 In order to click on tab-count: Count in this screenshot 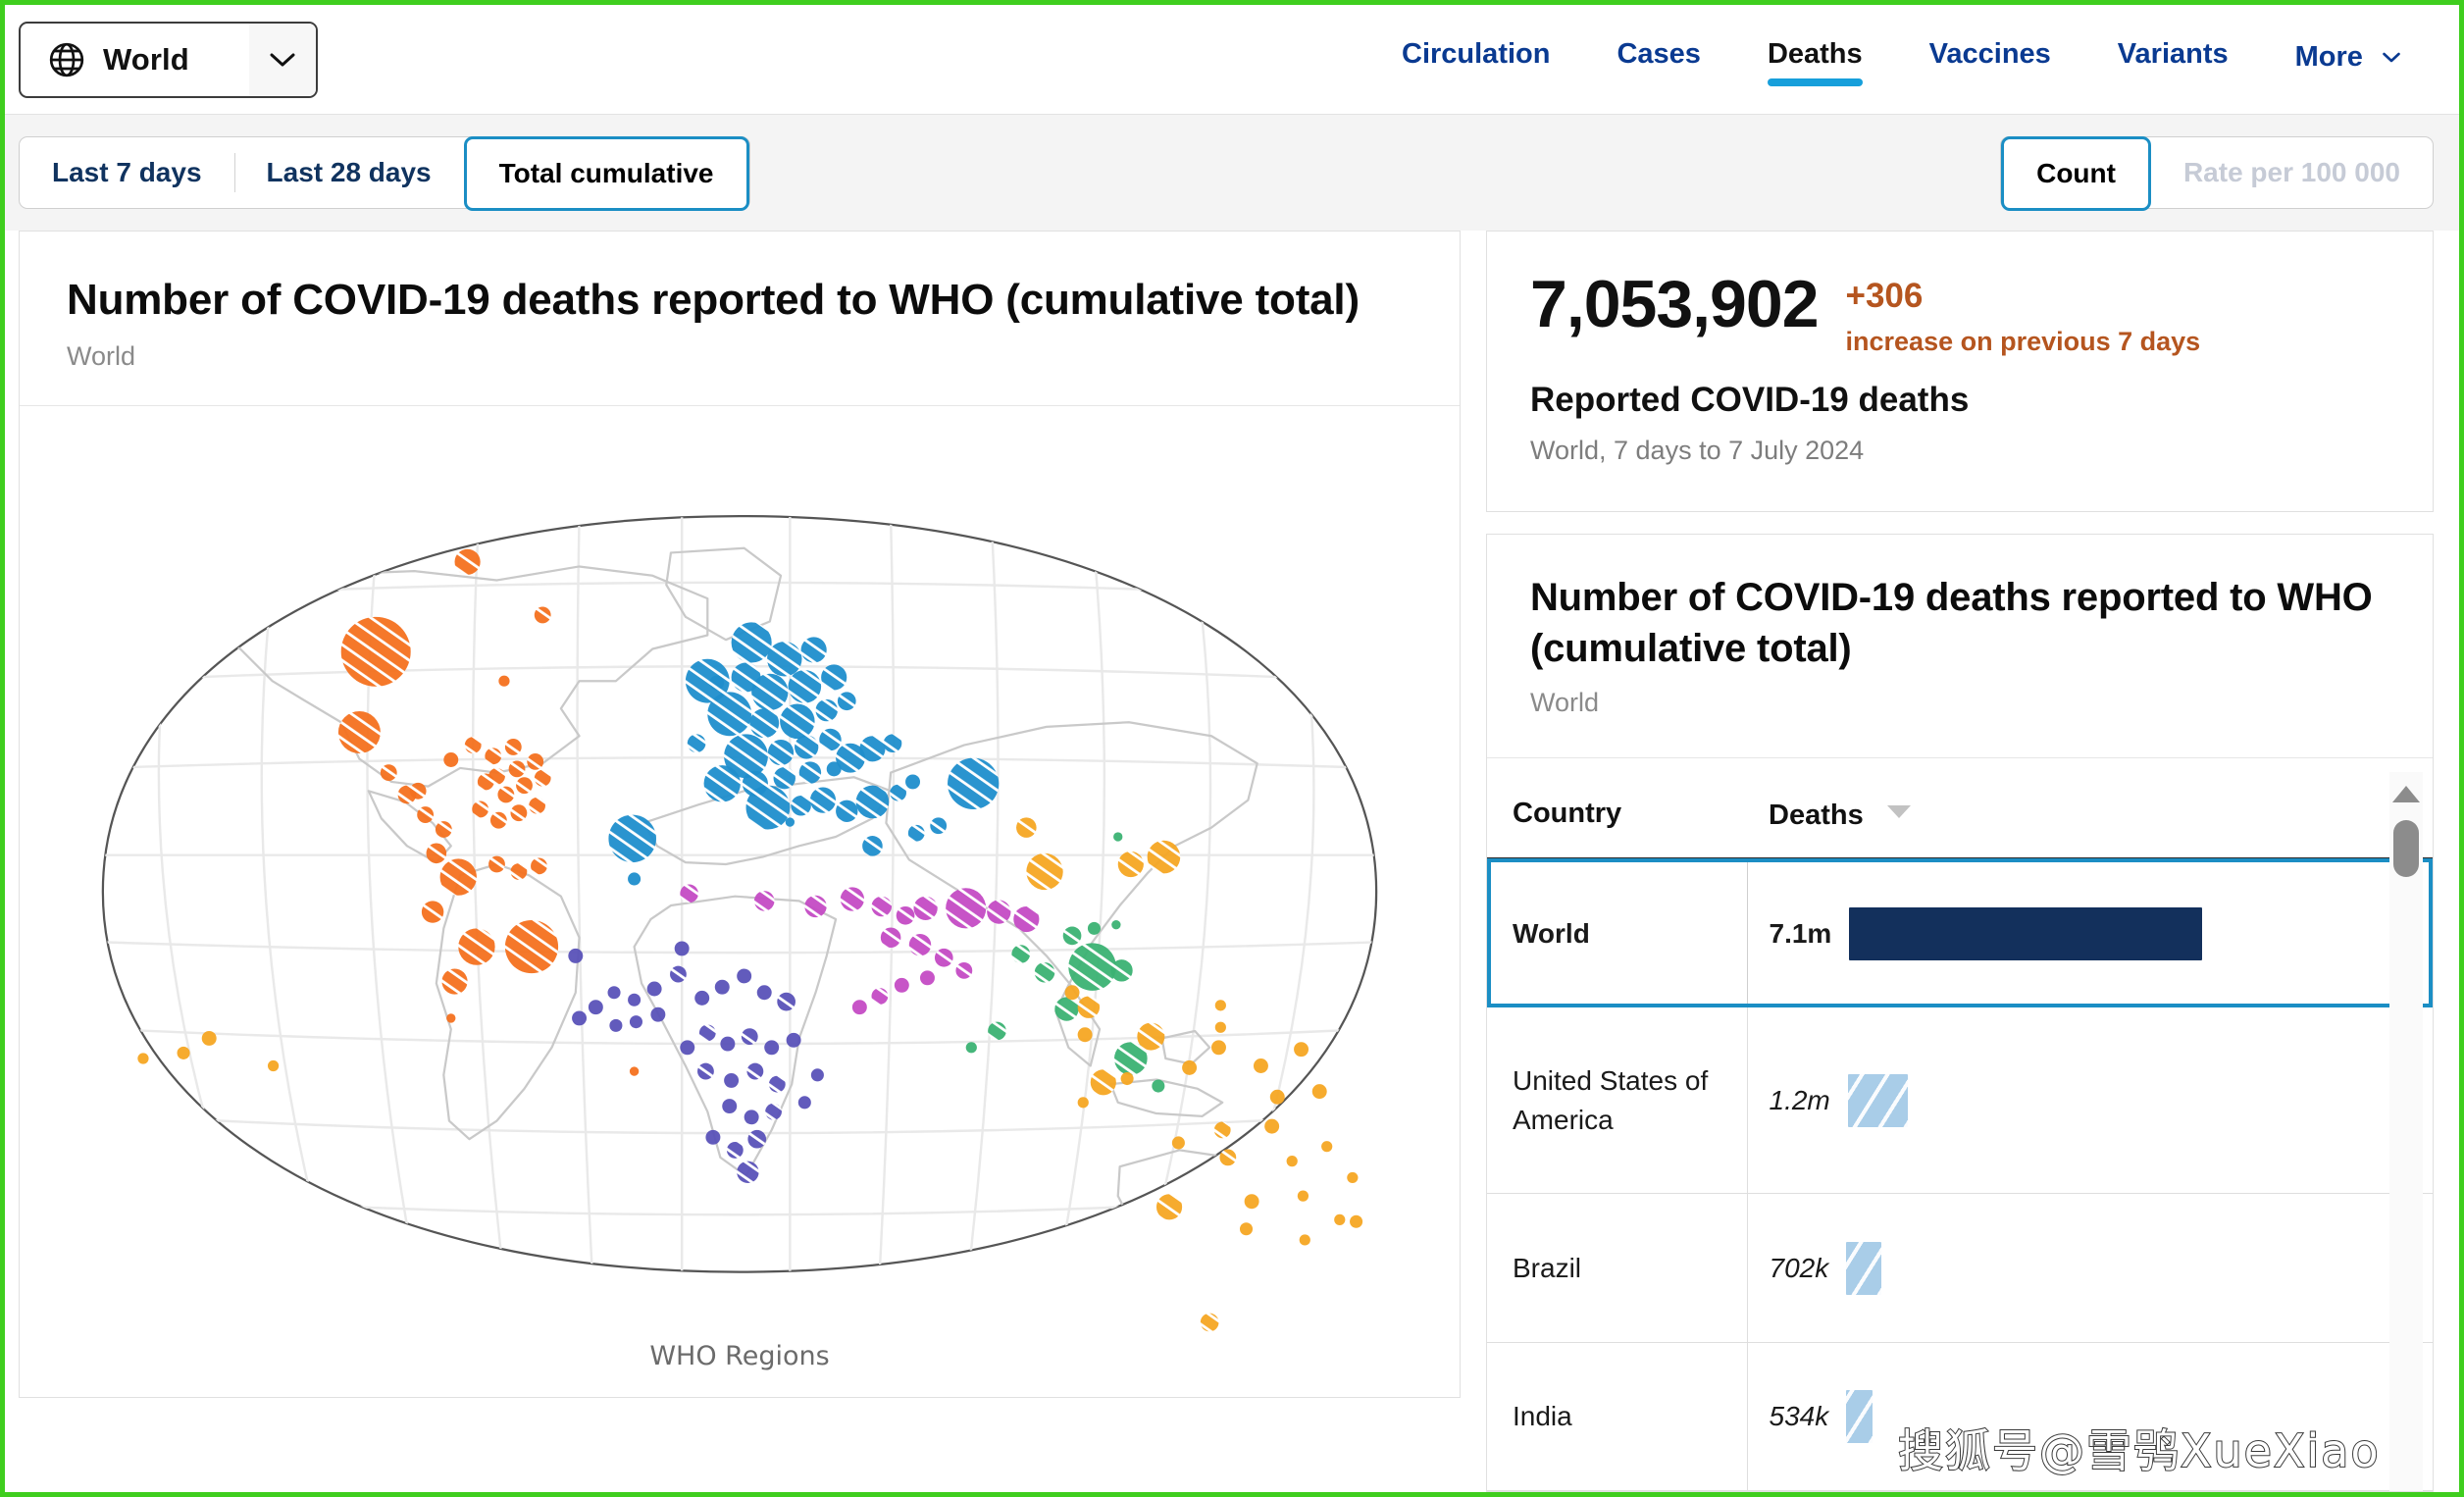, I will do `click(2076, 173)`.